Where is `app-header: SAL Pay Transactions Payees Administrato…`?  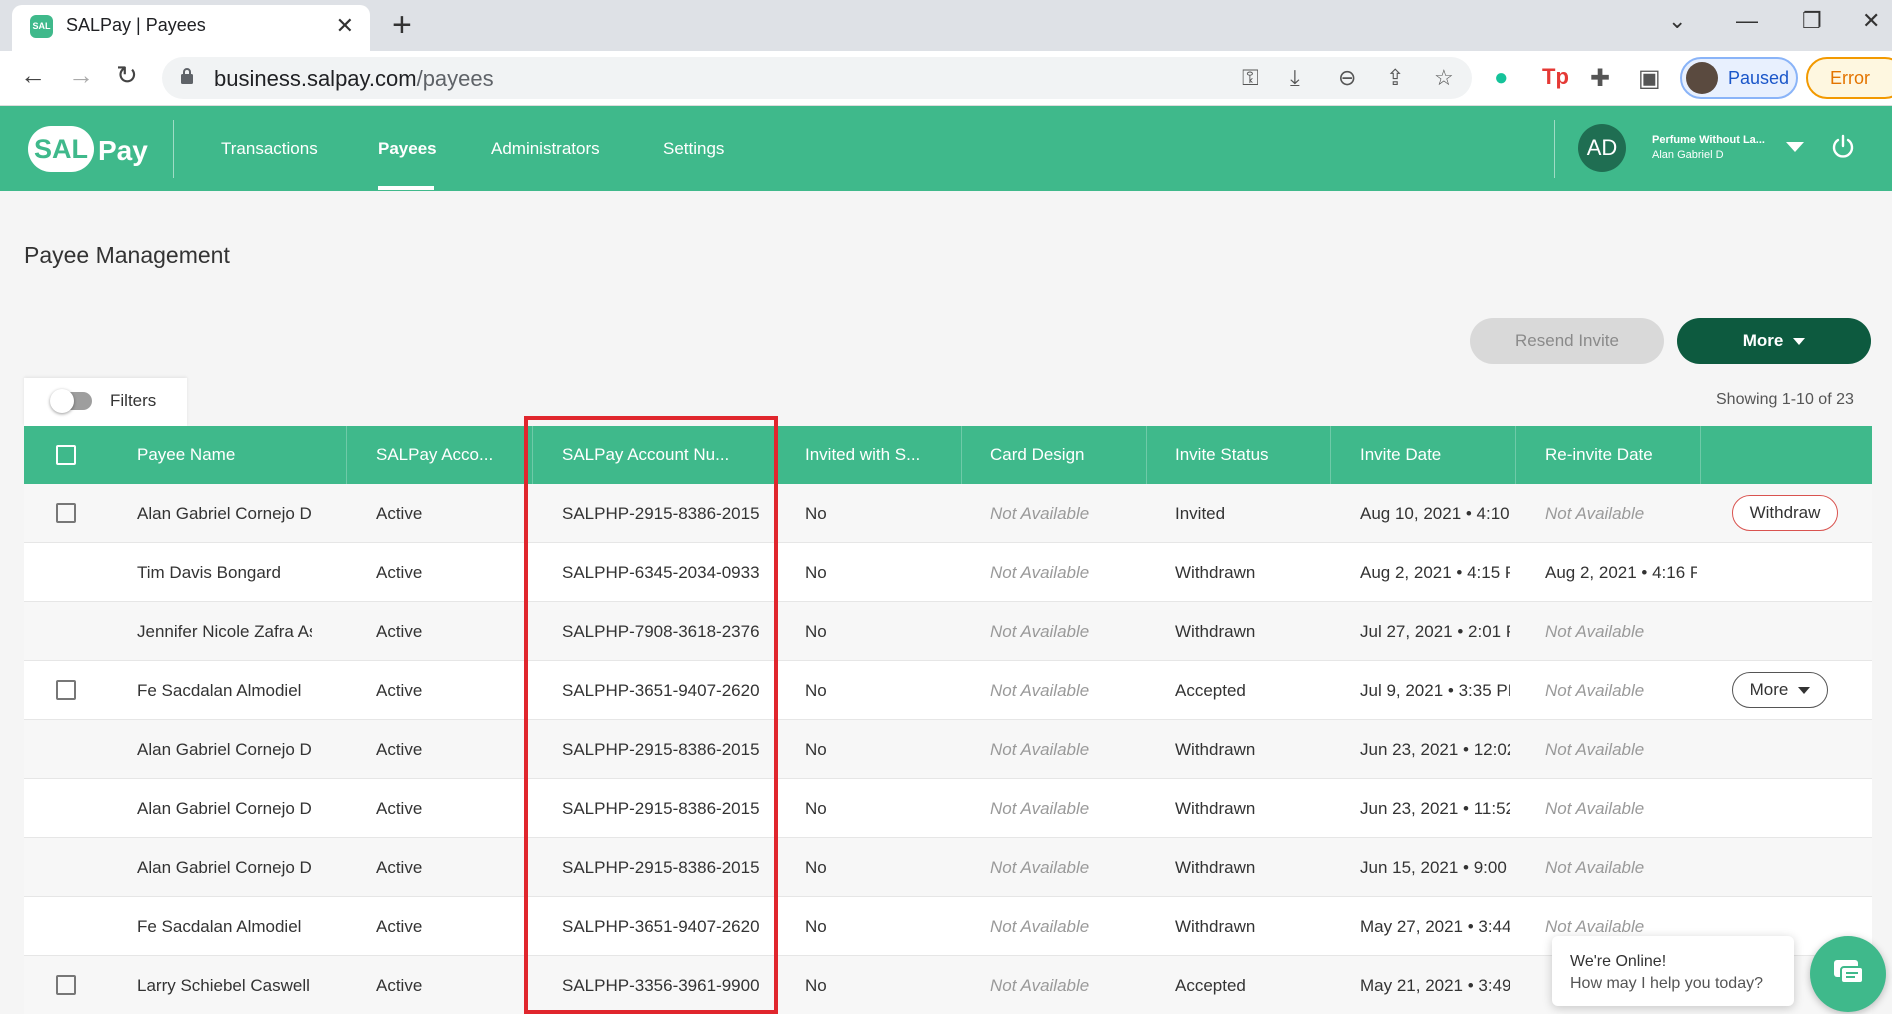
app-header: SAL Pay Transactions Payees Administrato… is located at coordinates (946, 148).